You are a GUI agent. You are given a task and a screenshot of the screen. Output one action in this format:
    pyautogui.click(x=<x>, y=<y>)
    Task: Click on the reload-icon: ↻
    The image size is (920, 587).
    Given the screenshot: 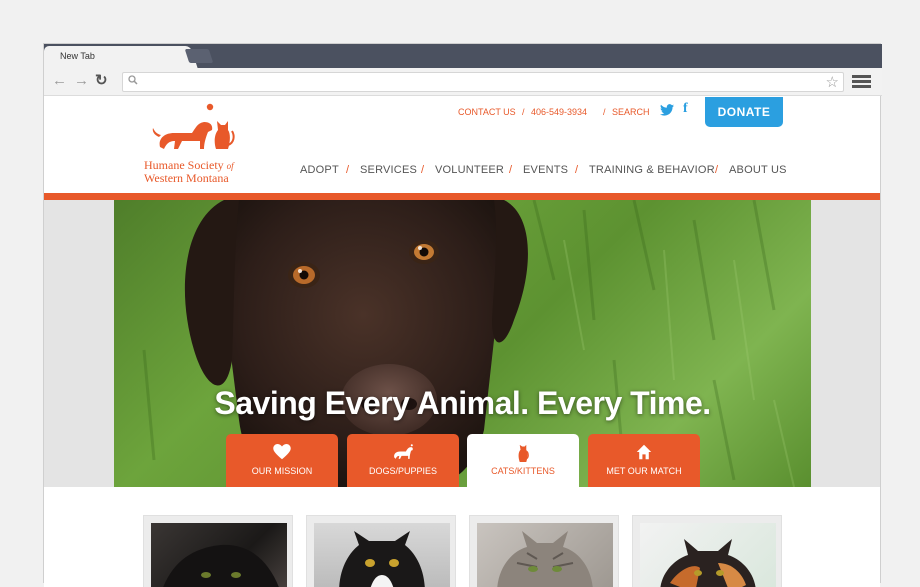 What is the action you would take?
    pyautogui.click(x=101, y=81)
    